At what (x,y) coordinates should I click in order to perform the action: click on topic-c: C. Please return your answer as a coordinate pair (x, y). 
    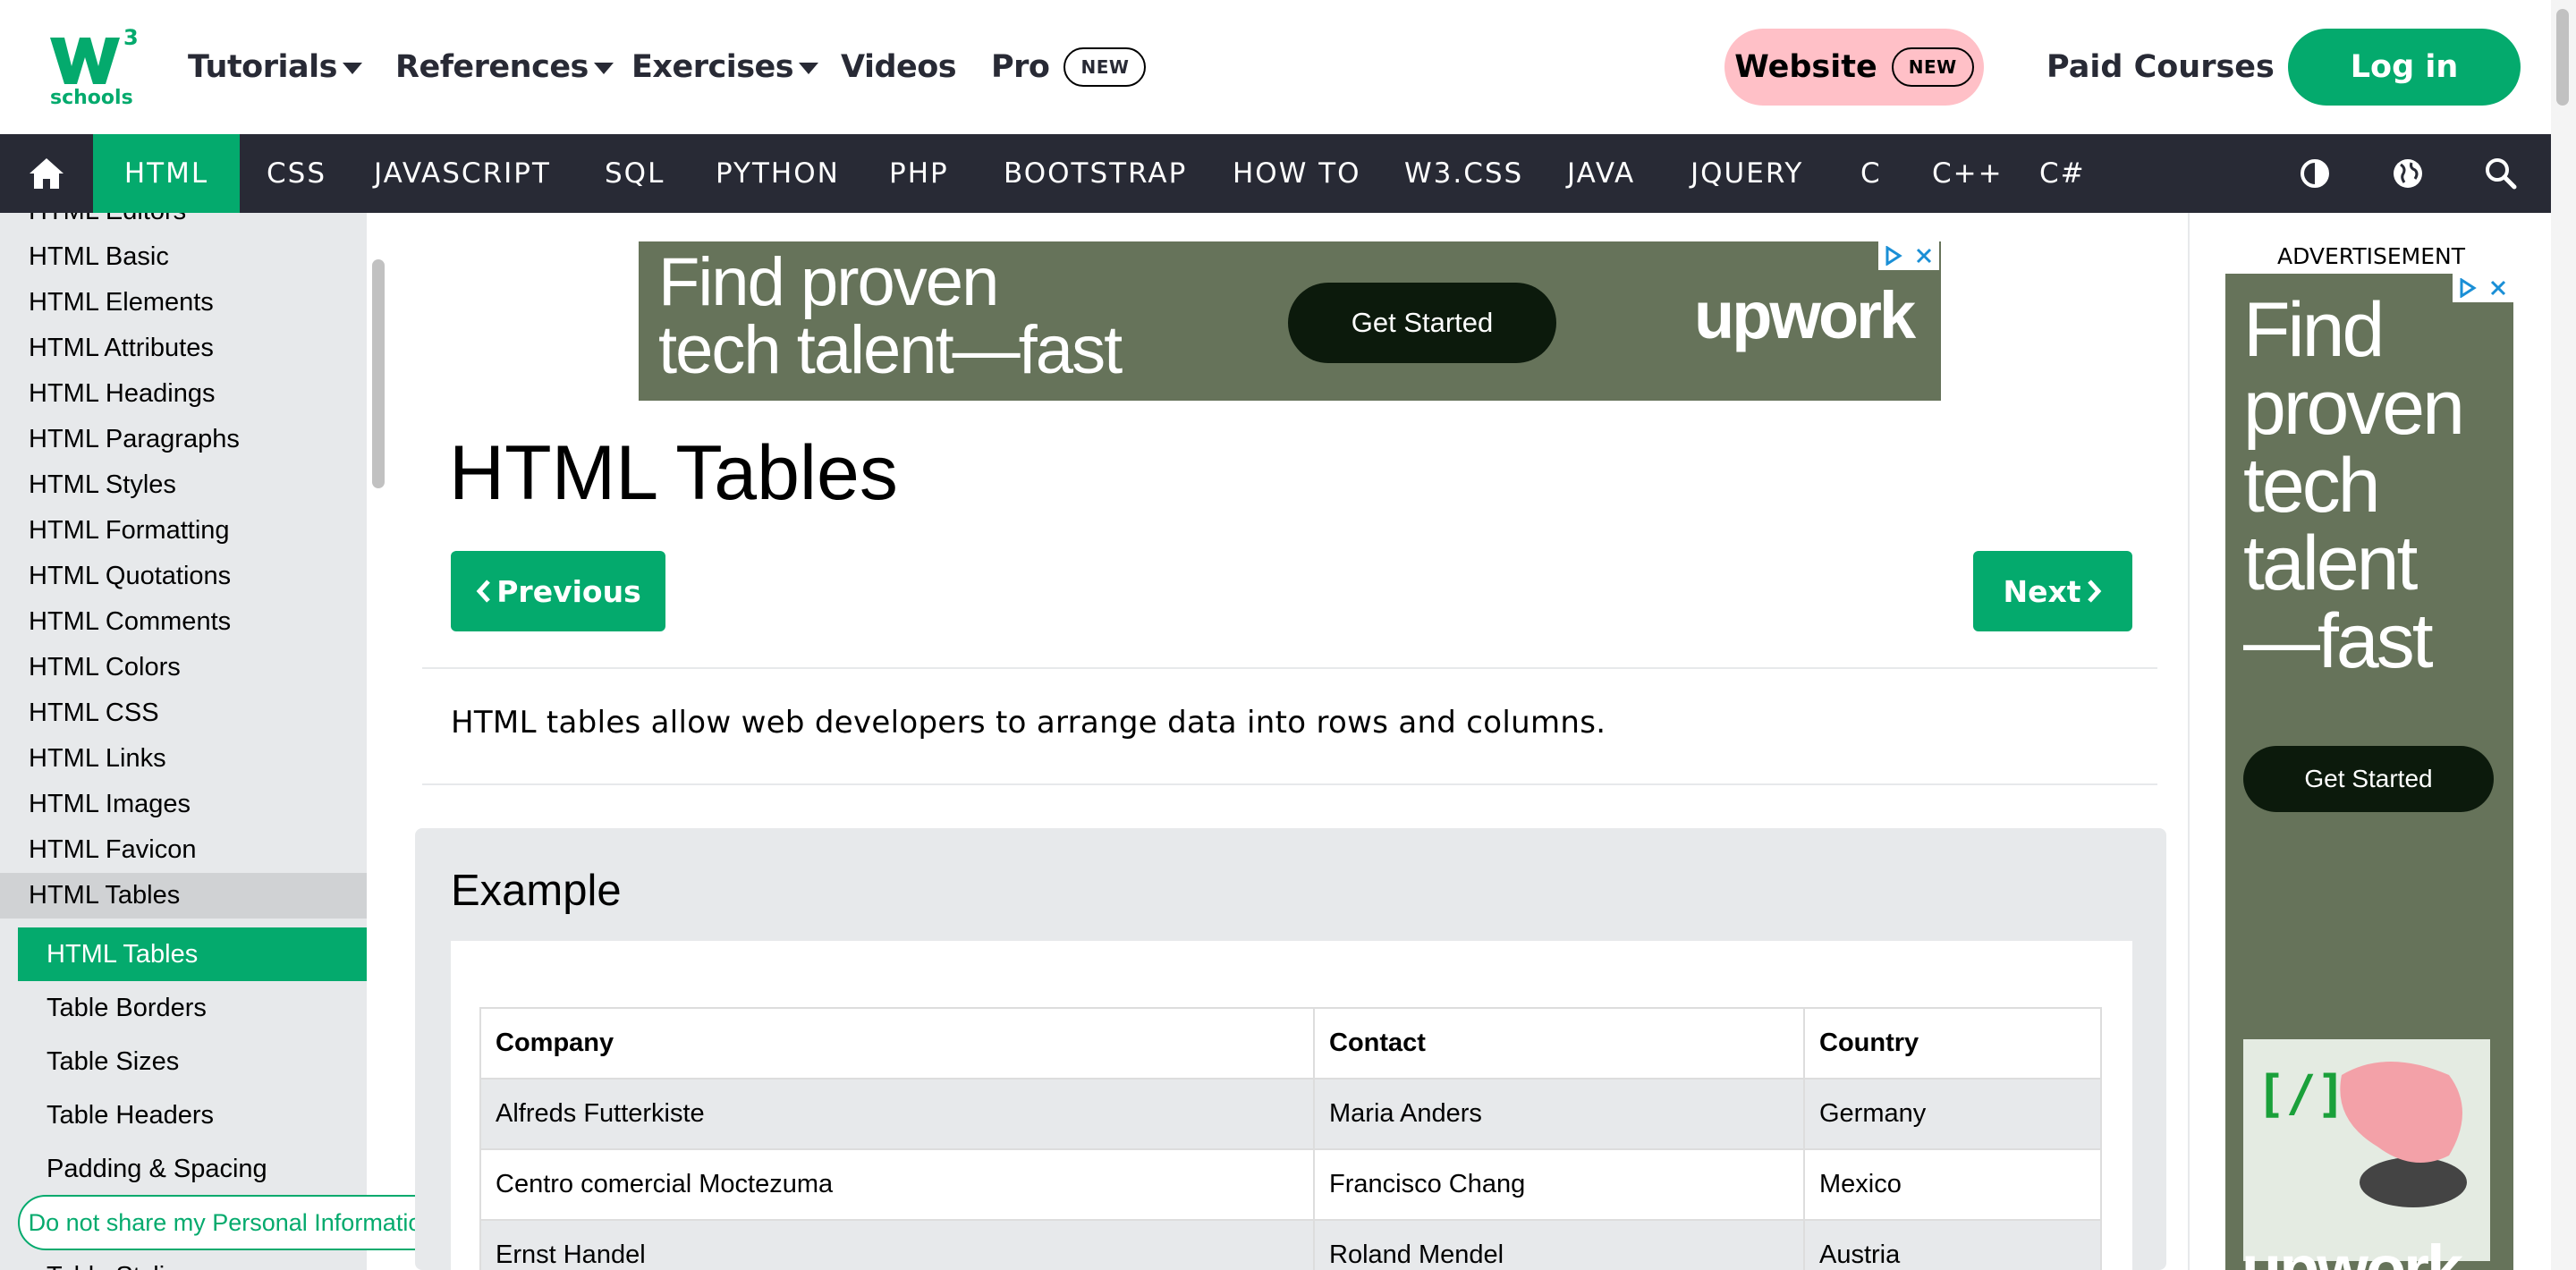
    Looking at the image, I should click on (1871, 173).